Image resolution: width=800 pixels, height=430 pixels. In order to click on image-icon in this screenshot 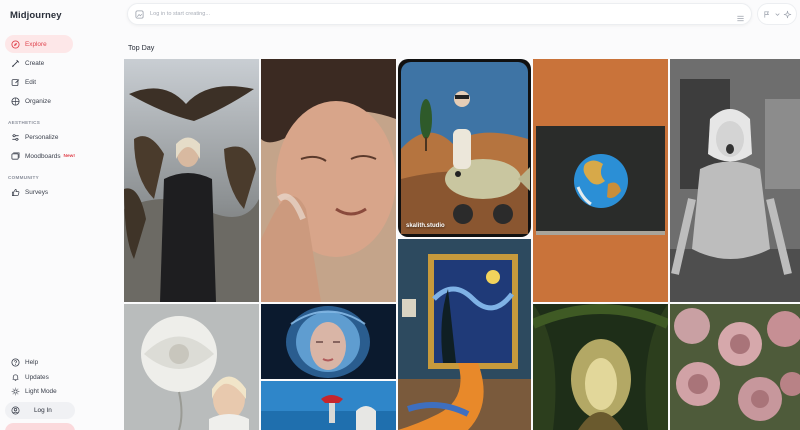, I will do `click(15, 156)`.